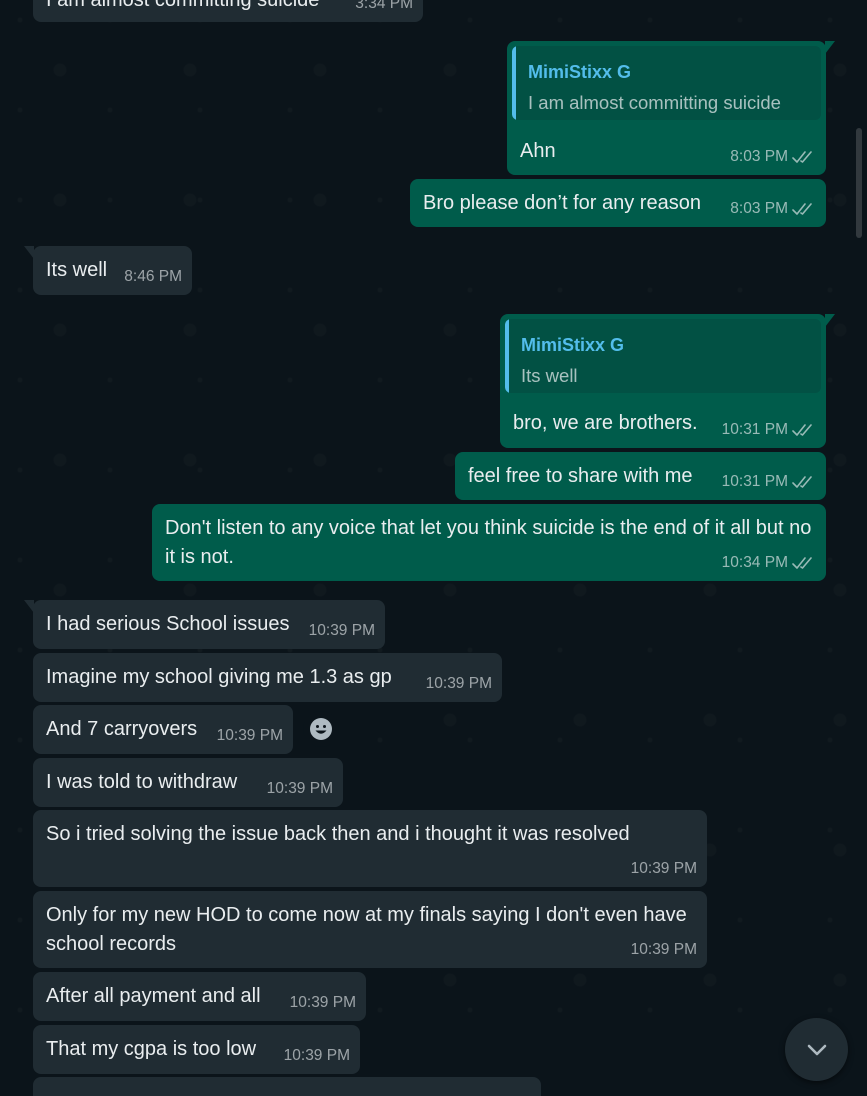  I want to click on message-incoming-partial, so click(287, 1086).